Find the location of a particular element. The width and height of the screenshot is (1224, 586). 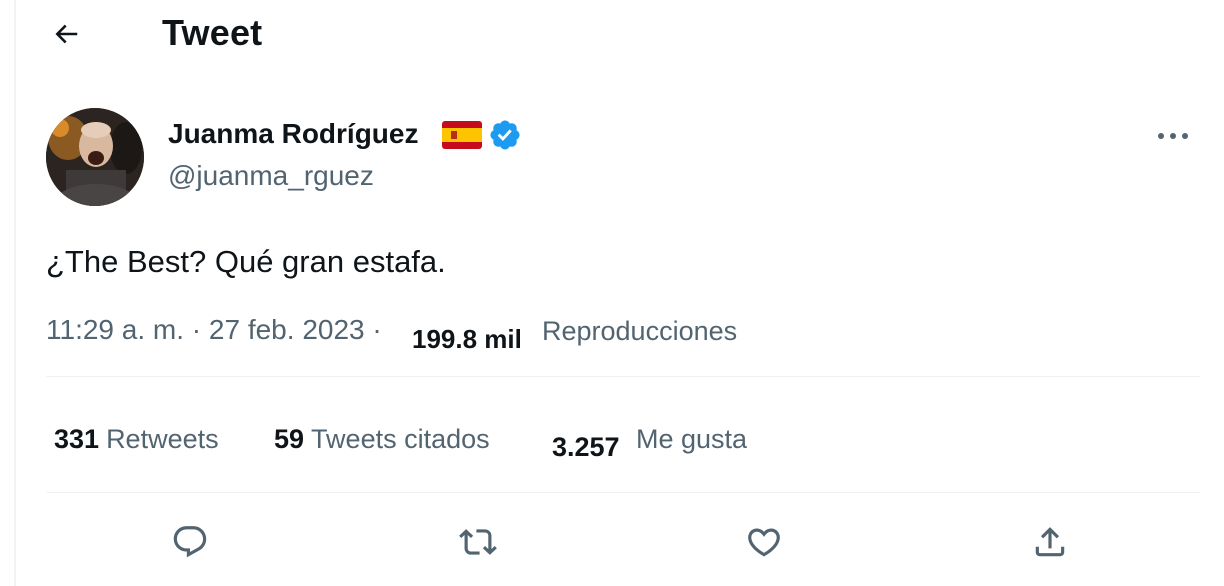

avatar-photo is located at coordinates (95, 157).